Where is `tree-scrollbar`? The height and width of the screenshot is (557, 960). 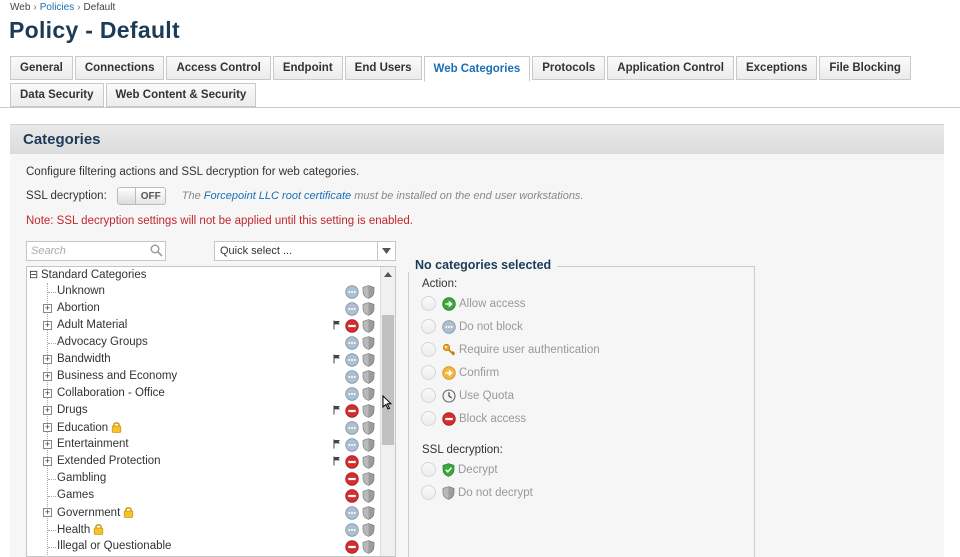 tree-scrollbar is located at coordinates (387, 411).